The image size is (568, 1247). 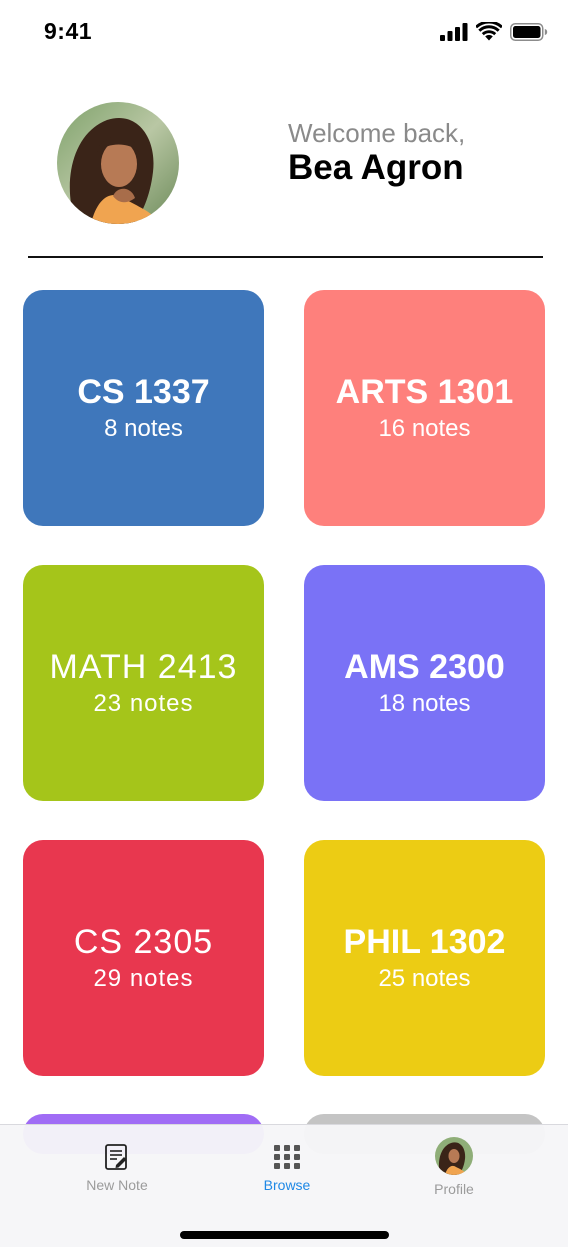 I want to click on course-title: MATH 2413, so click(x=143, y=667).